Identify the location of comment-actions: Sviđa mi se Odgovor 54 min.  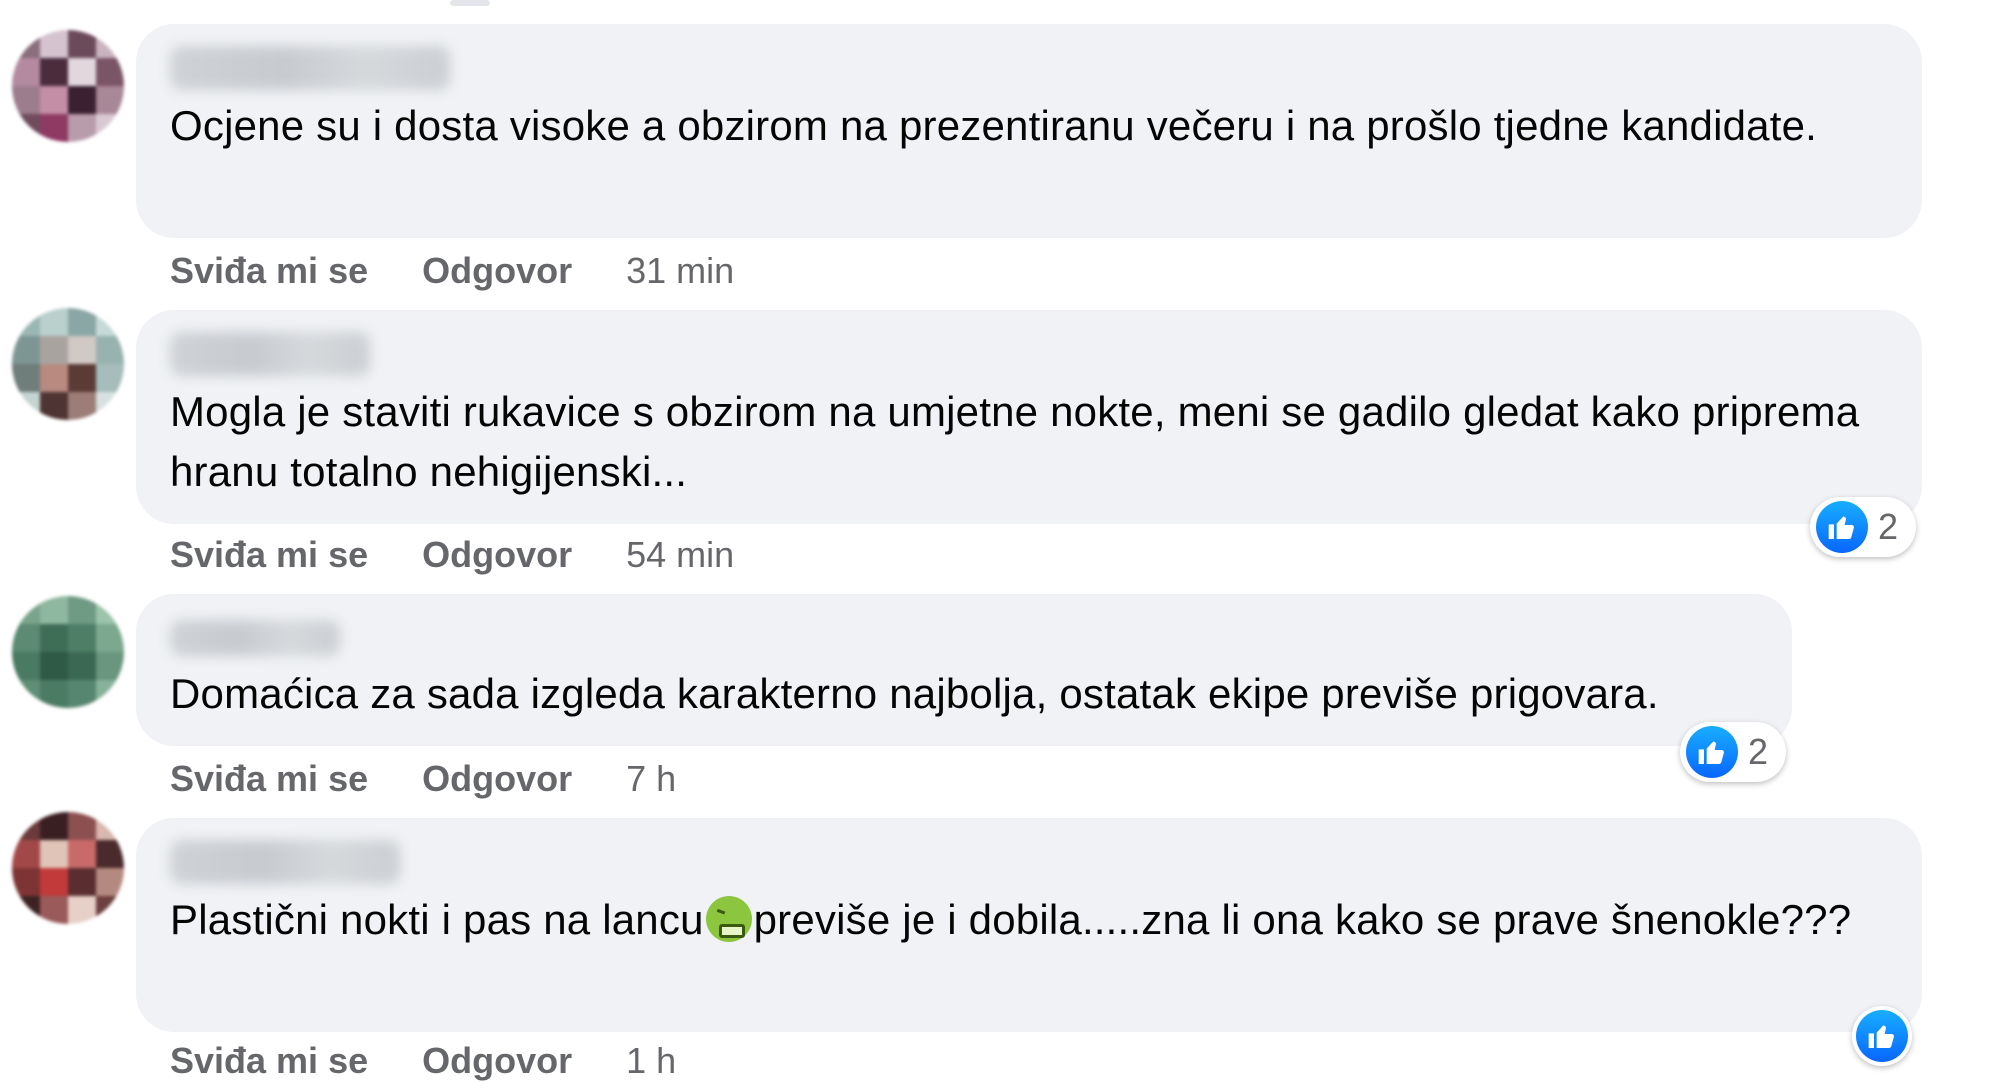
(474, 555).